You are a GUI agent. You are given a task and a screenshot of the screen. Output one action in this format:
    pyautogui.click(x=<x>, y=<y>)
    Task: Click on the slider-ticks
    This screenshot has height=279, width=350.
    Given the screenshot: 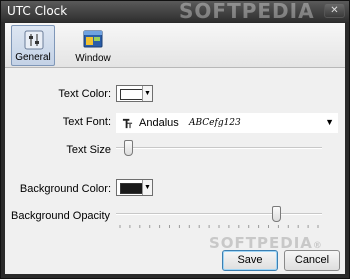 What is the action you would take?
    pyautogui.click(x=219, y=226)
    